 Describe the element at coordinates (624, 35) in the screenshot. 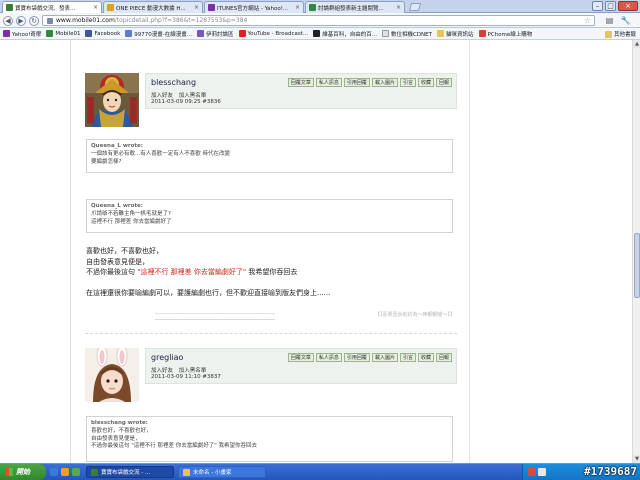

I see `other-bookmarks-label: 其他書籤` at that location.